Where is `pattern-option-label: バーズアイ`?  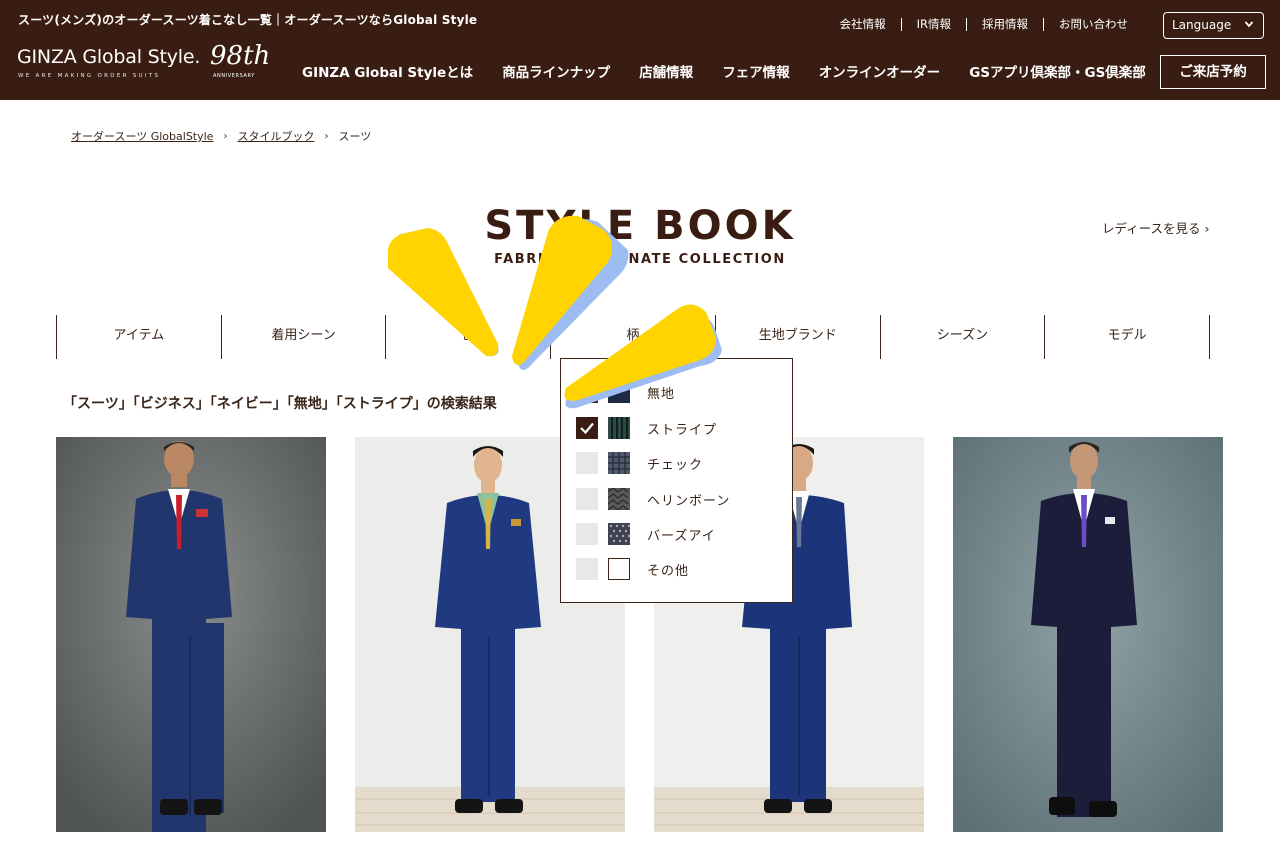 pattern-option-label: バーズアイ is located at coordinates (681, 536).